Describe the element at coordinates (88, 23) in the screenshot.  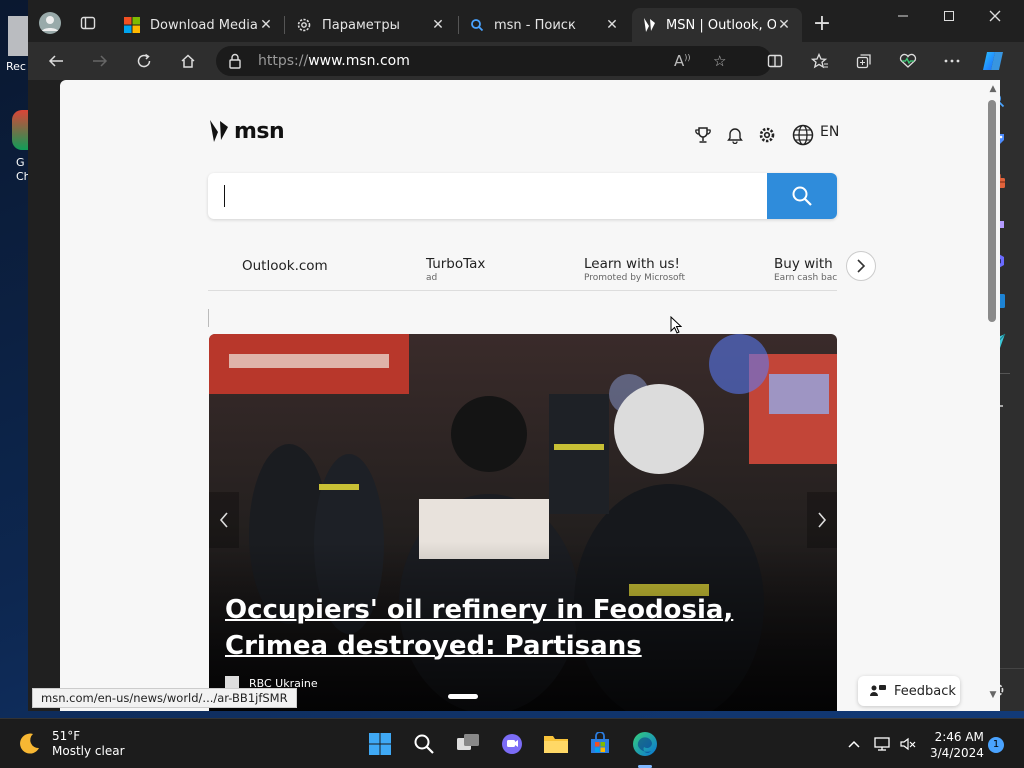
I see `tab-actions-button` at that location.